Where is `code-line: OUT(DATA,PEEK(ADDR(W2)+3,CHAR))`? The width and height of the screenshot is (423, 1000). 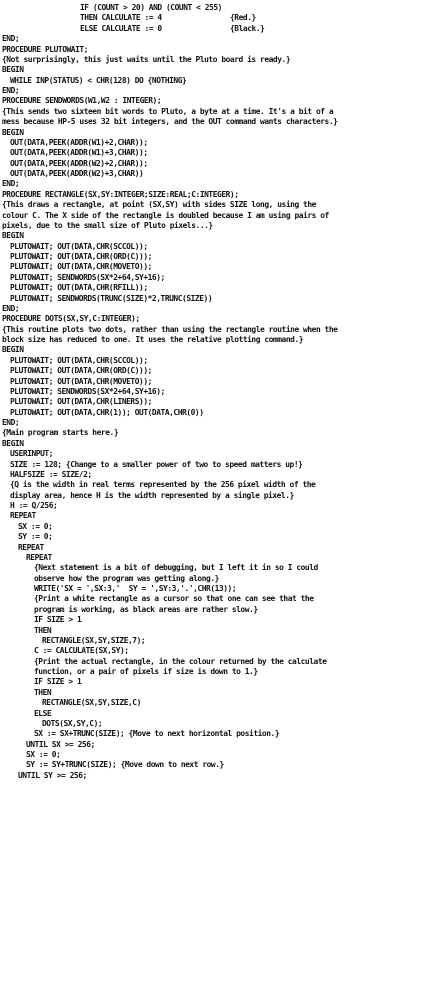
code-line: OUT(DATA,PEEK(ADDR(W2)+3,CHAR)) is located at coordinates (211, 174).